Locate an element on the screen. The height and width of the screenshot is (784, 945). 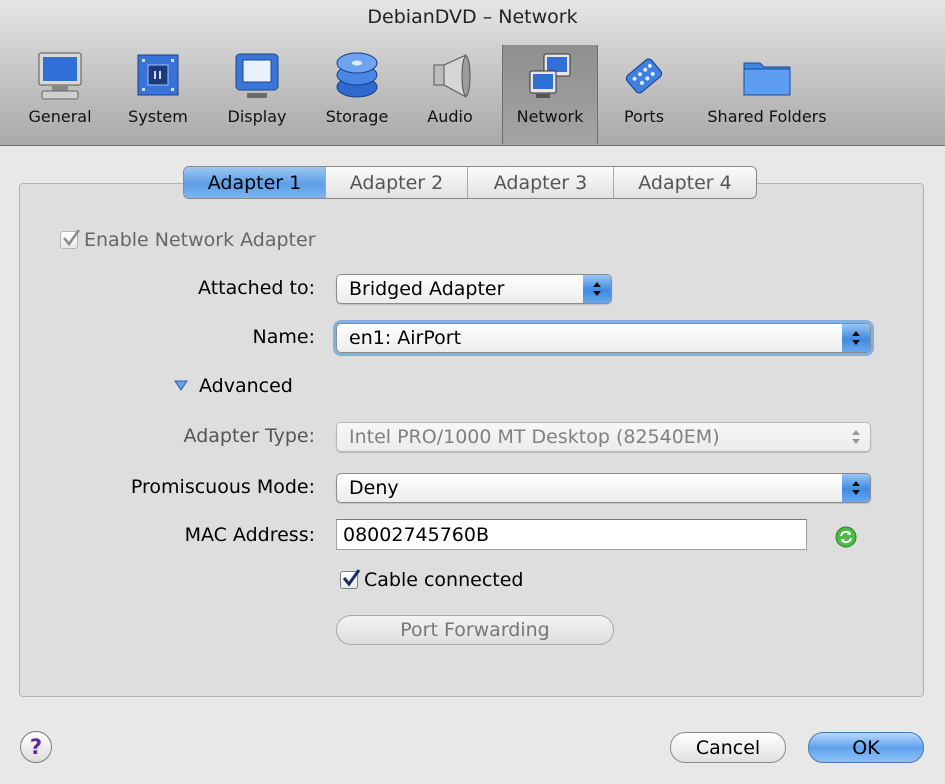
cancel-button: Cancel is located at coordinates (728, 747).